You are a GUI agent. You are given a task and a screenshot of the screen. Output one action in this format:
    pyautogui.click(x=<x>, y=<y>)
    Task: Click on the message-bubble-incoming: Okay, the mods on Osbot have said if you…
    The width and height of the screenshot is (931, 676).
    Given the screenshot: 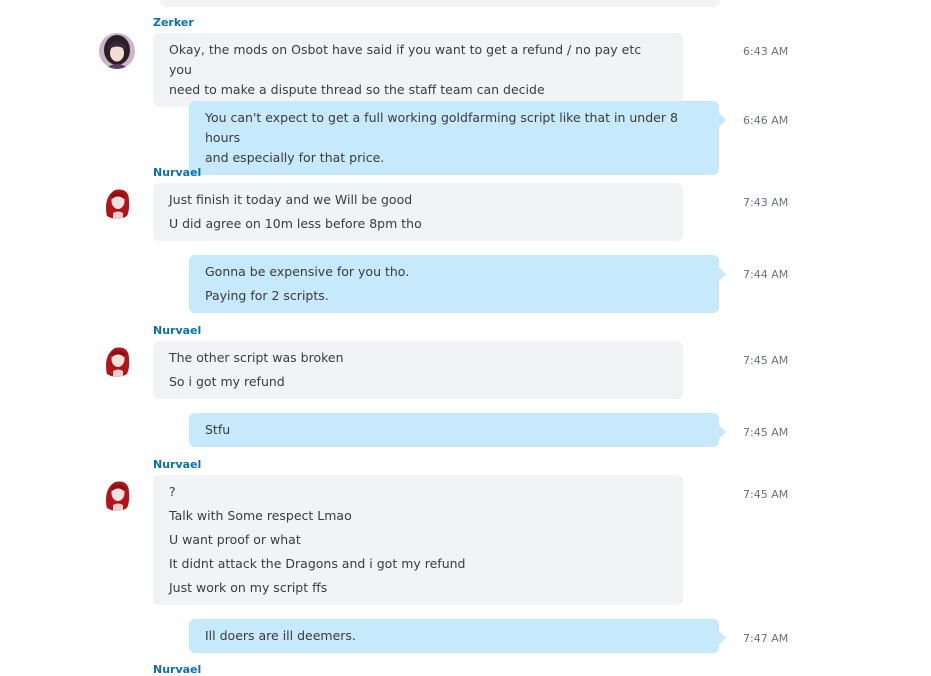 What is the action you would take?
    pyautogui.click(x=418, y=70)
    